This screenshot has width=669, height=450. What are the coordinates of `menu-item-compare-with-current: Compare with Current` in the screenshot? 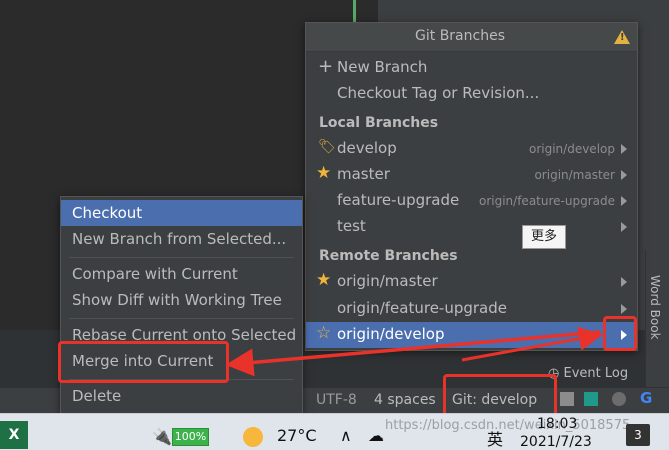 It's located at (181, 274).